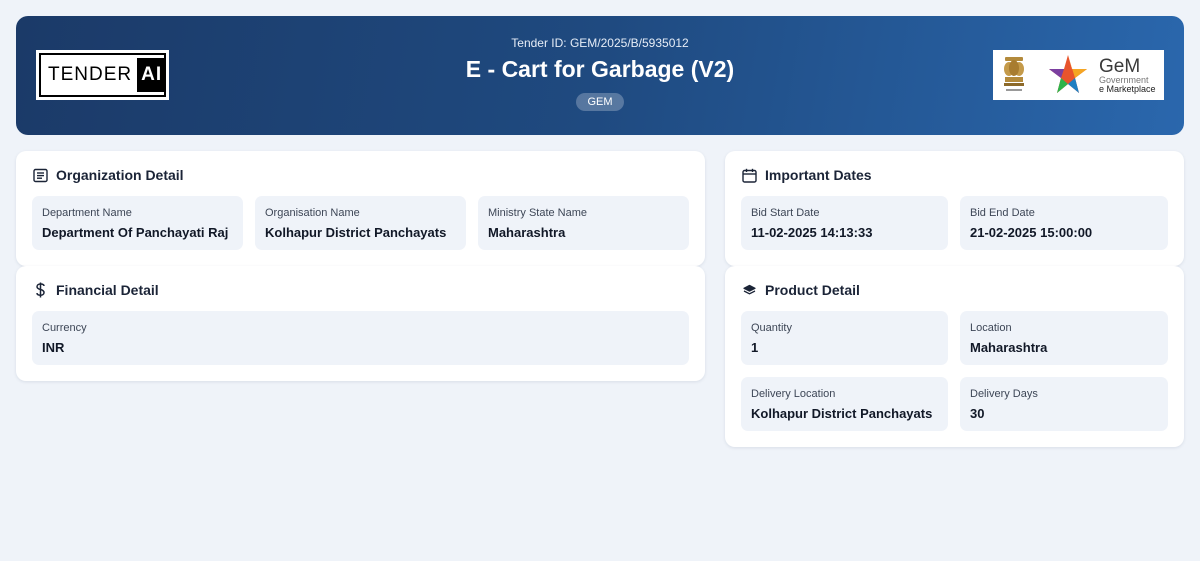 This screenshot has height=561, width=1200. Describe the element at coordinates (749, 175) in the screenshot. I see `calendar-icon` at that location.